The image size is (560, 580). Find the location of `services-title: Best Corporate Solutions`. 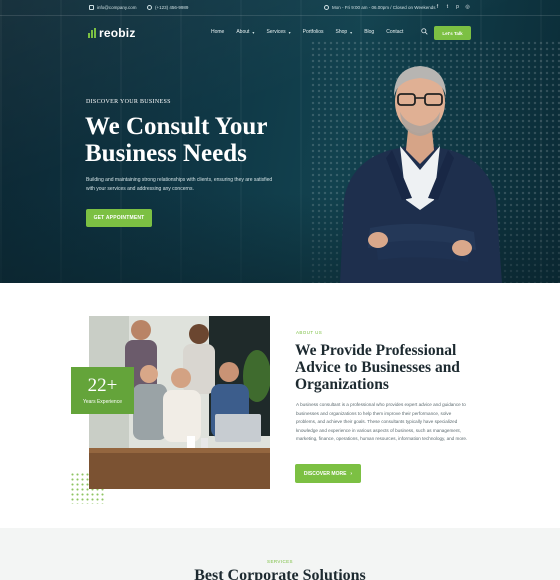

services-title: Best Corporate Solutions is located at coordinates (280, 573).